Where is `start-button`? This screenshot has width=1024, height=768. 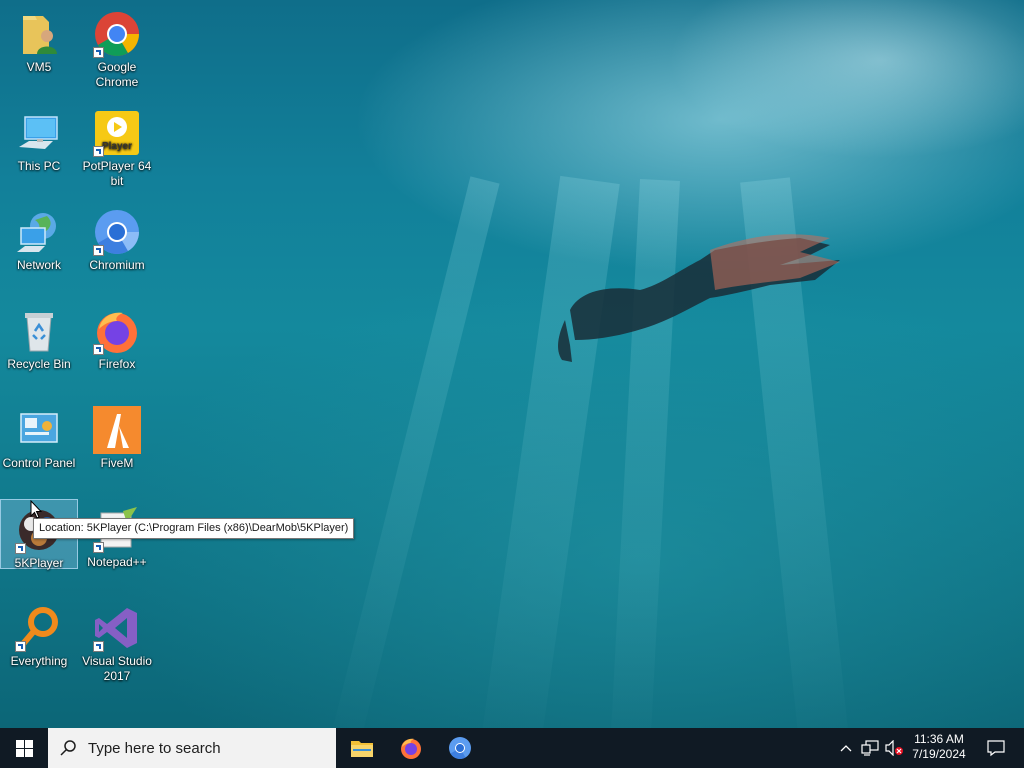
start-button is located at coordinates (24, 748).